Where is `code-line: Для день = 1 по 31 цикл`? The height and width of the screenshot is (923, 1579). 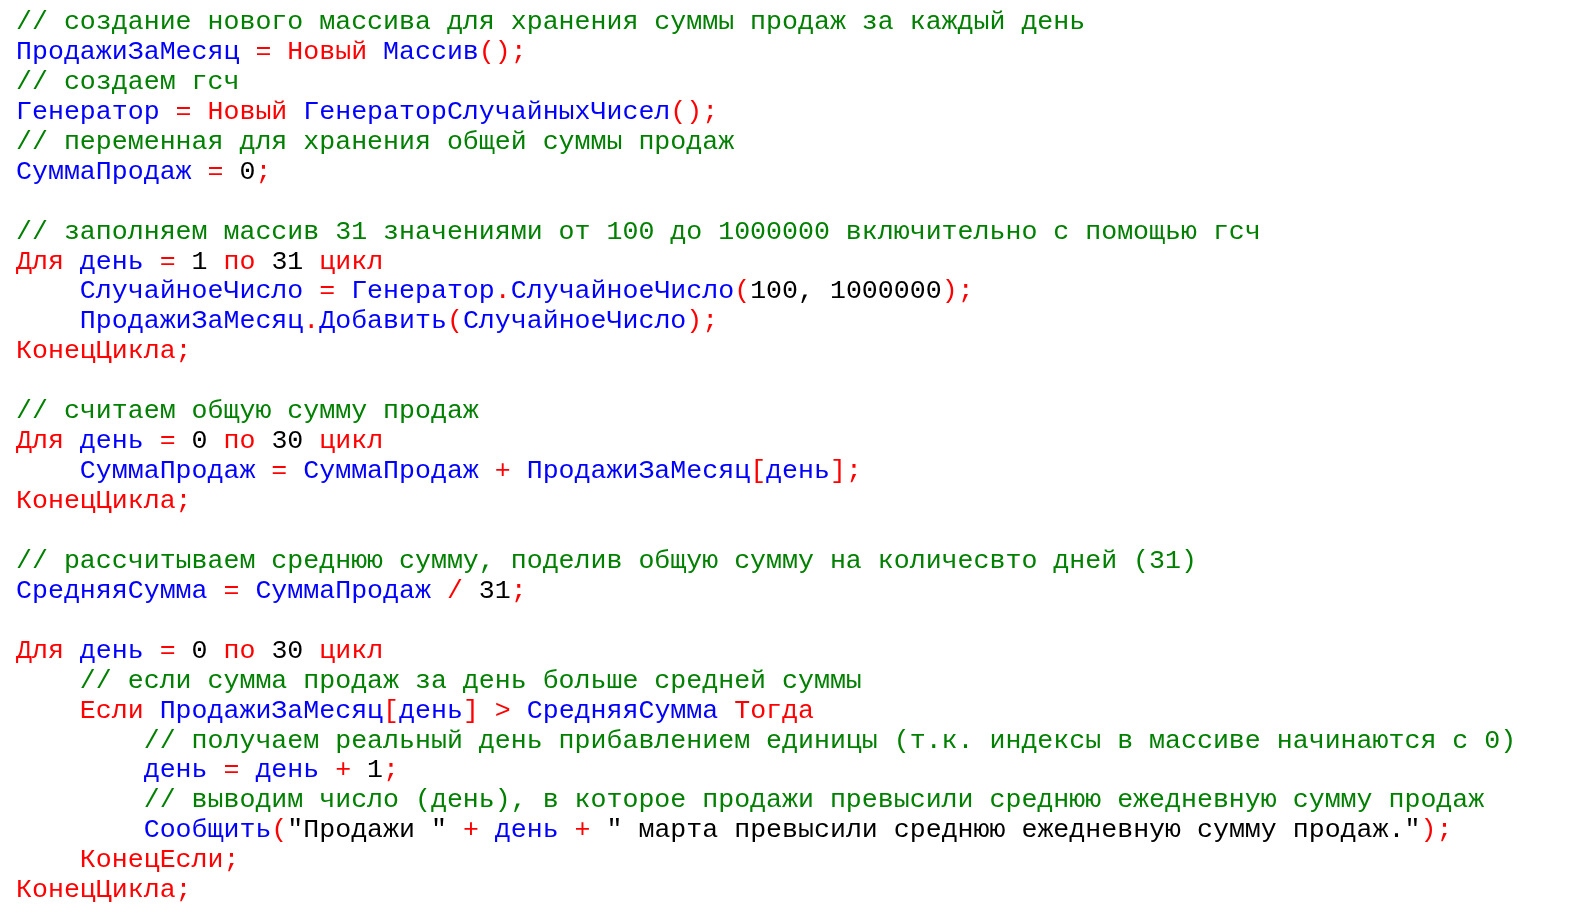
code-line: Для день = 1 по 31 цикл is located at coordinates (200, 262).